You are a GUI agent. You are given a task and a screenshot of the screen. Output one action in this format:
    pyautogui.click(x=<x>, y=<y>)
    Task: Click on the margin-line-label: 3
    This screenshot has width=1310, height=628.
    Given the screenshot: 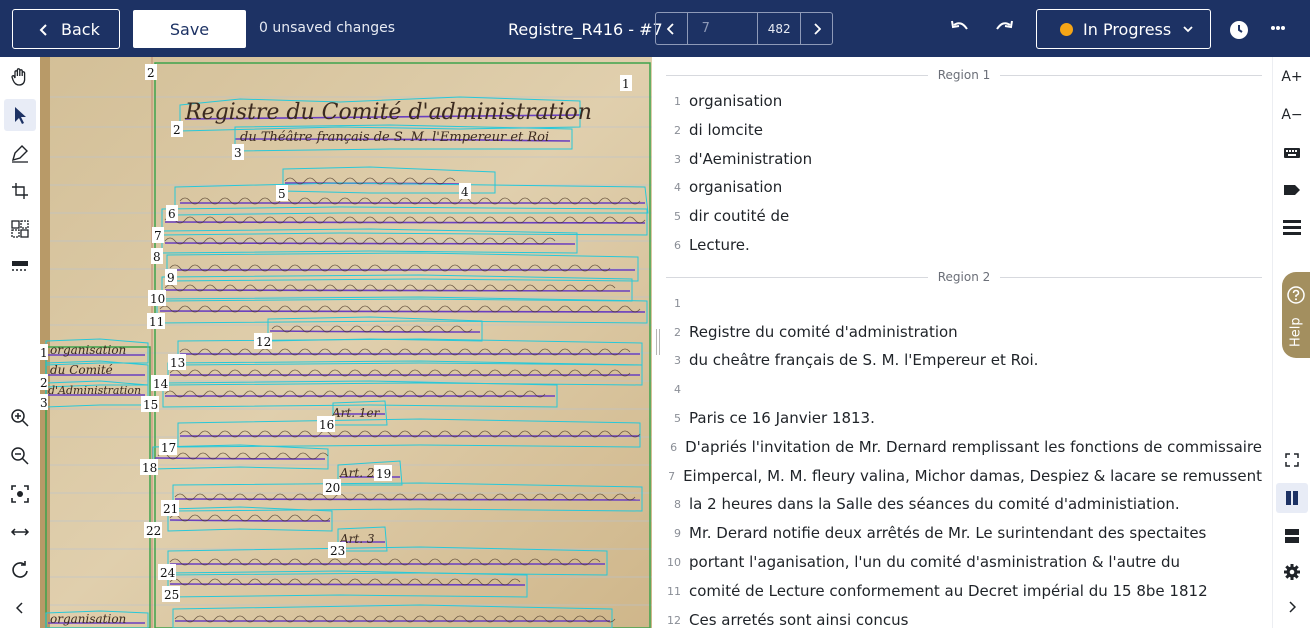 What is the action you would take?
    pyautogui.click(x=44, y=402)
    